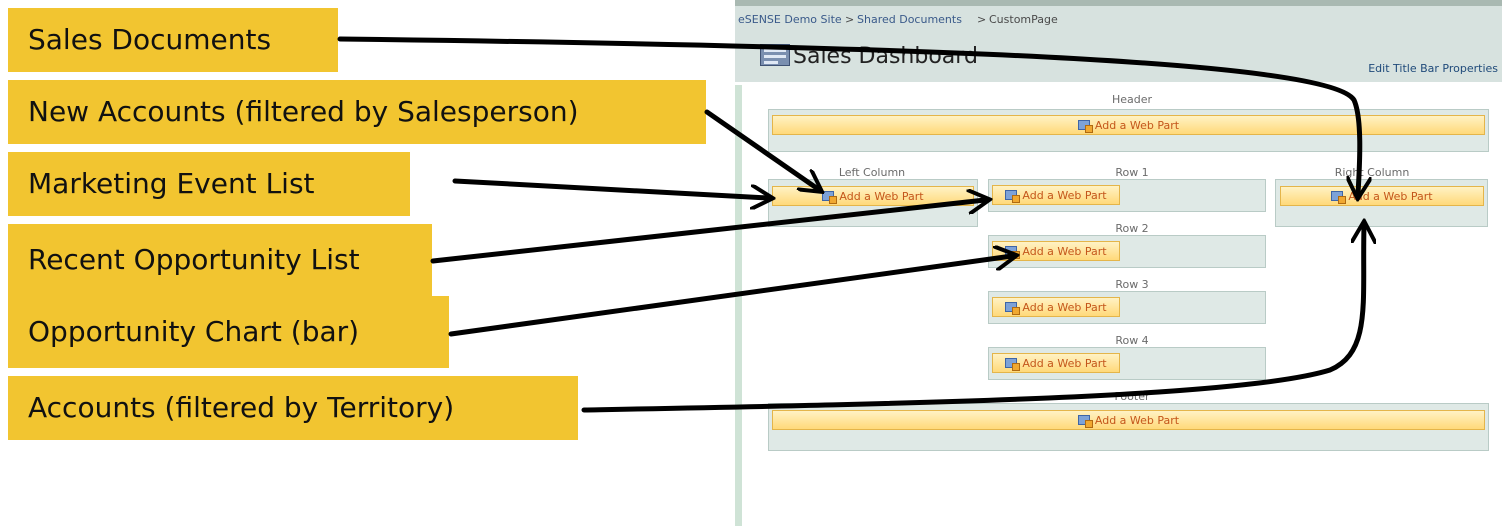 The height and width of the screenshot is (526, 1502). I want to click on page-title: Sales Dashboard, so click(885, 56).